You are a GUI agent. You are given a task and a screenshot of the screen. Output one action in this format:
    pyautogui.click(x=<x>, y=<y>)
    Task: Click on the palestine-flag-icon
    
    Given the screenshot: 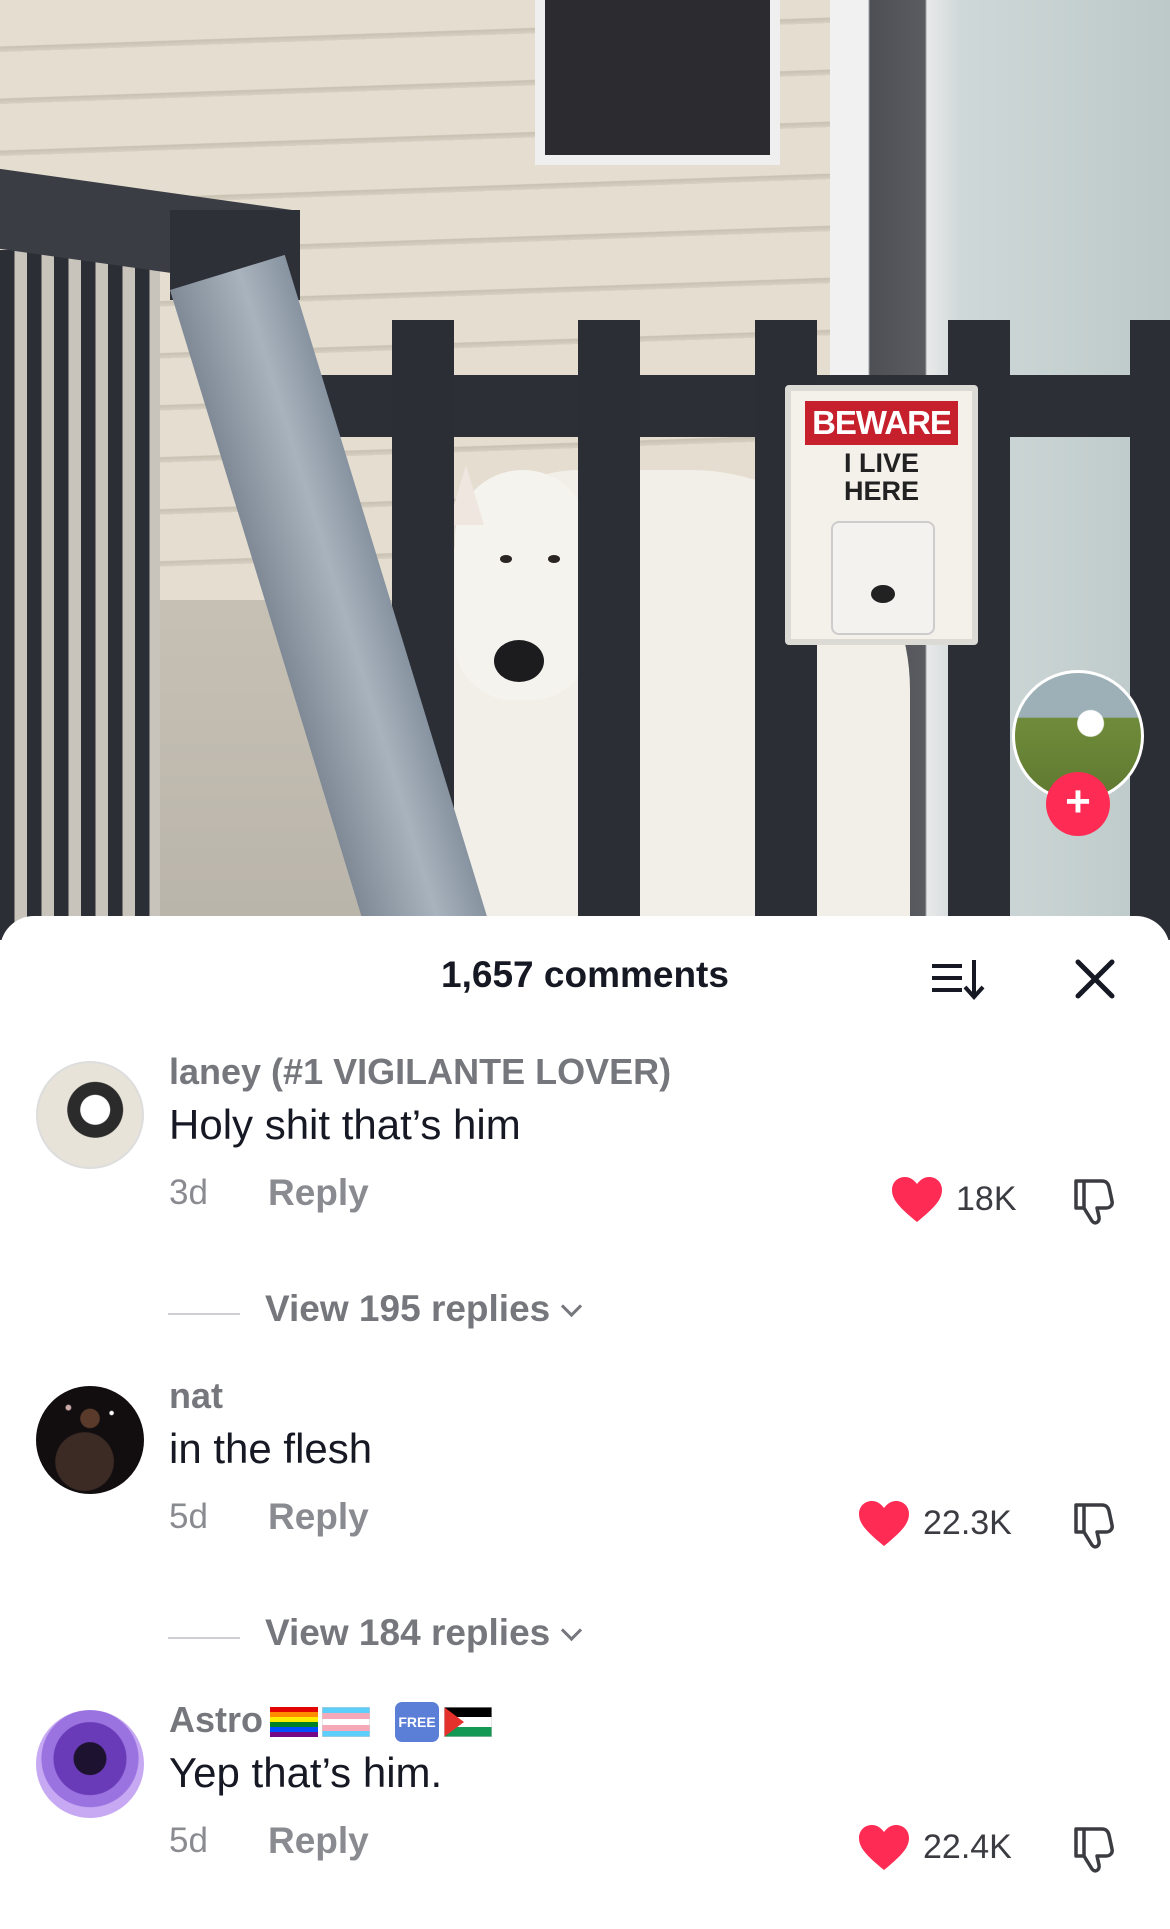 What is the action you would take?
    pyautogui.click(x=468, y=1722)
    